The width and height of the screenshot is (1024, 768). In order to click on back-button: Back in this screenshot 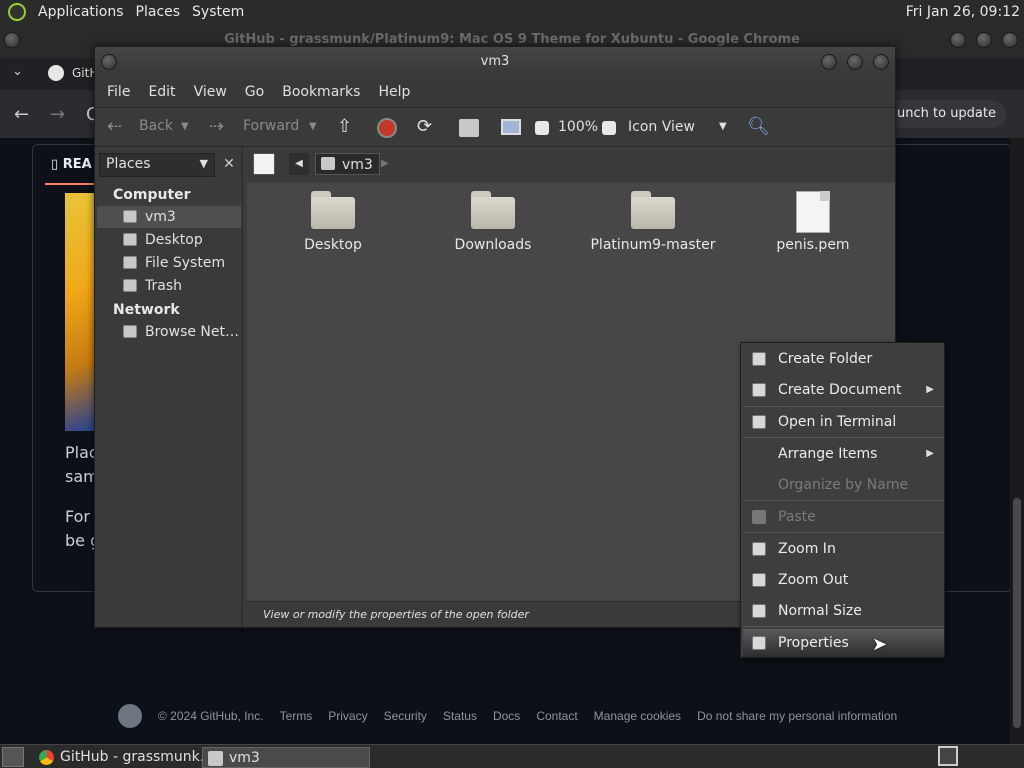, I will do `click(156, 126)`.